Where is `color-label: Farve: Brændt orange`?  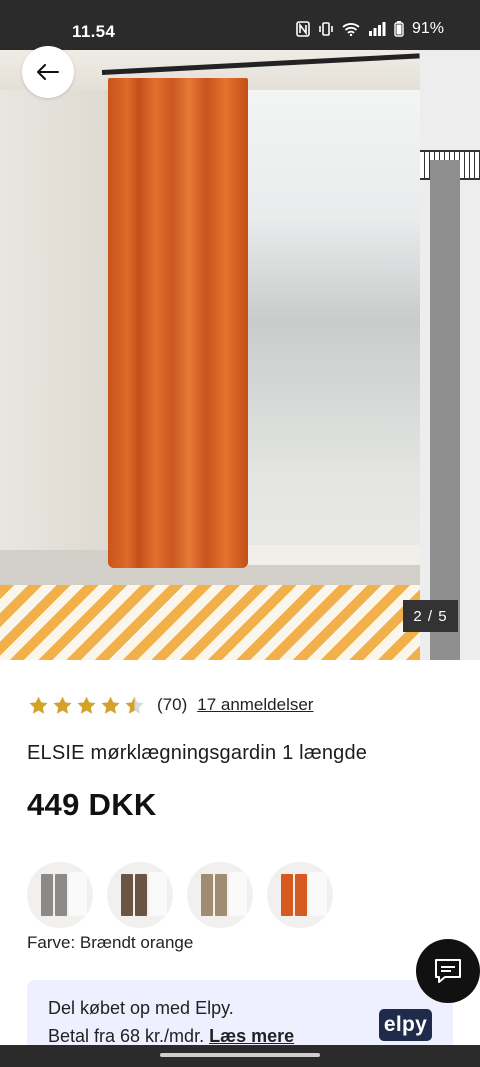 color-label: Farve: Brændt orange is located at coordinates (110, 942).